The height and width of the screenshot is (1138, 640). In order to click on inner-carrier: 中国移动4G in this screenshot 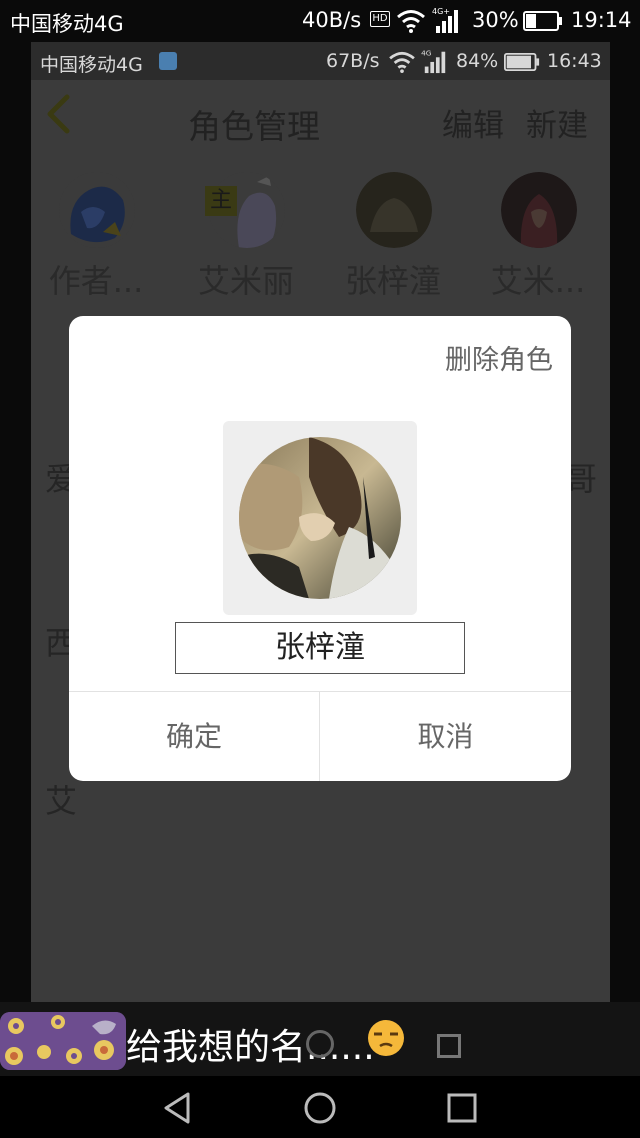, I will do `click(91, 65)`.